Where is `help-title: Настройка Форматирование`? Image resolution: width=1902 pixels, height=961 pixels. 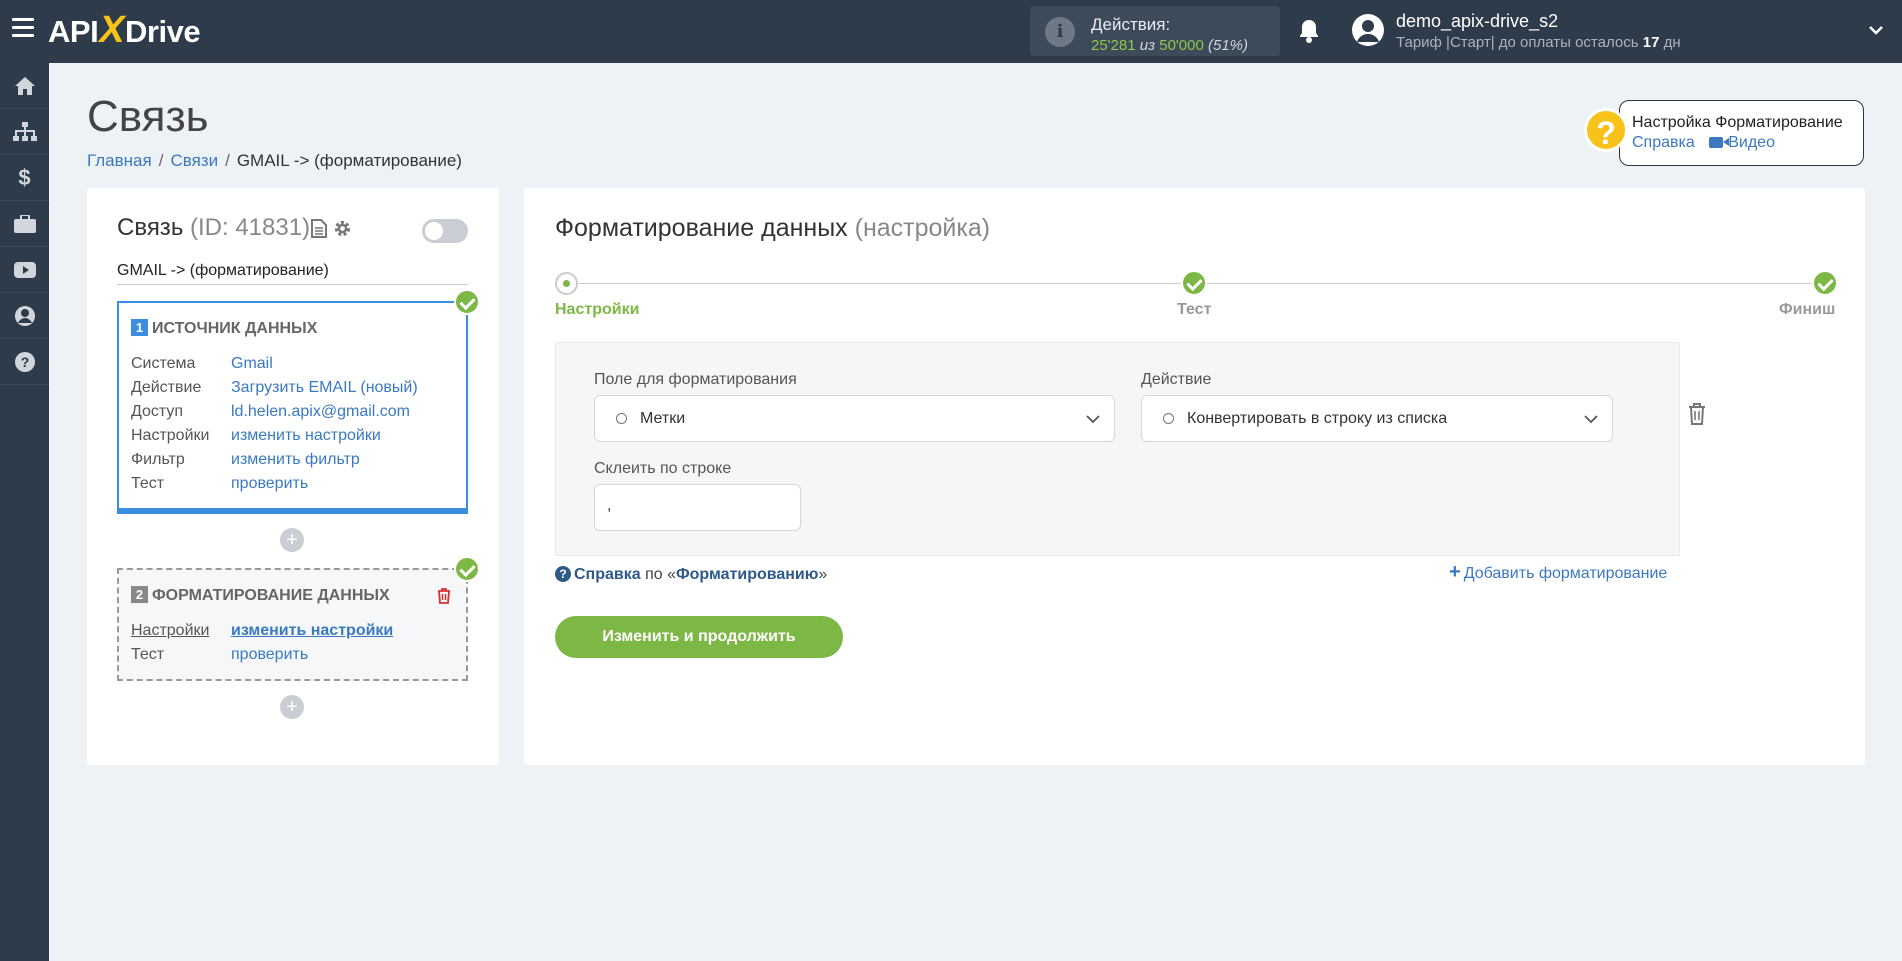
help-title: Настройка Форматирование is located at coordinates (1737, 122).